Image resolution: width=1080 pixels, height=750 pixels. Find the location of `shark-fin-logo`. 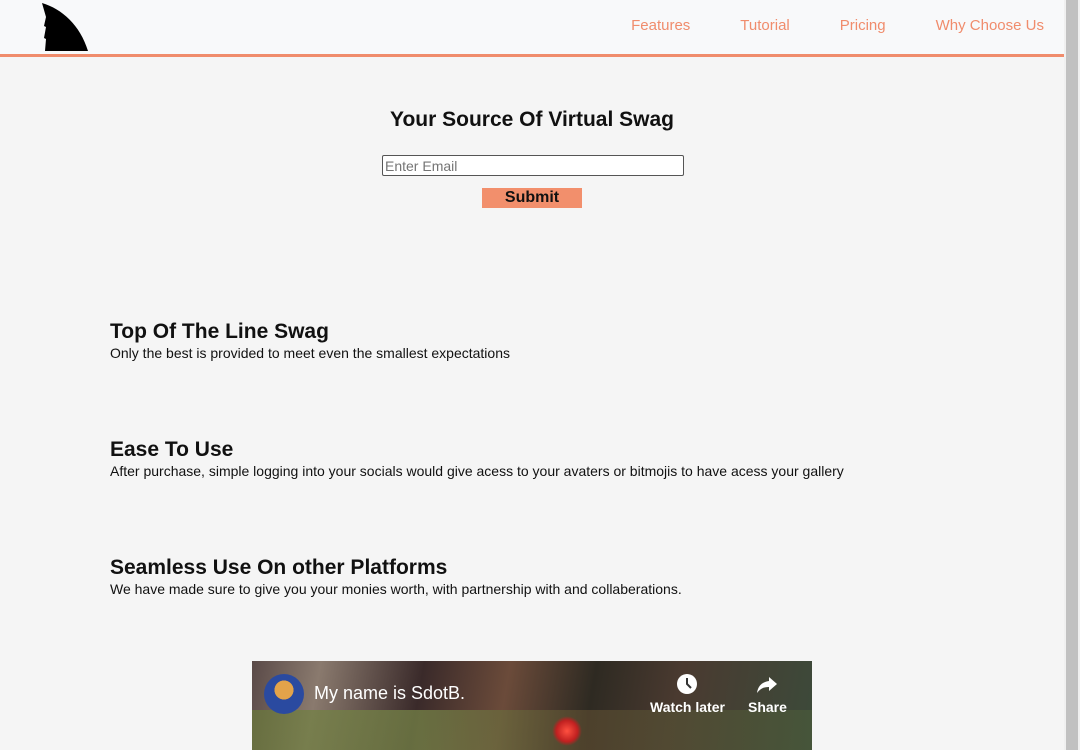

shark-fin-logo is located at coordinates (65, 27).